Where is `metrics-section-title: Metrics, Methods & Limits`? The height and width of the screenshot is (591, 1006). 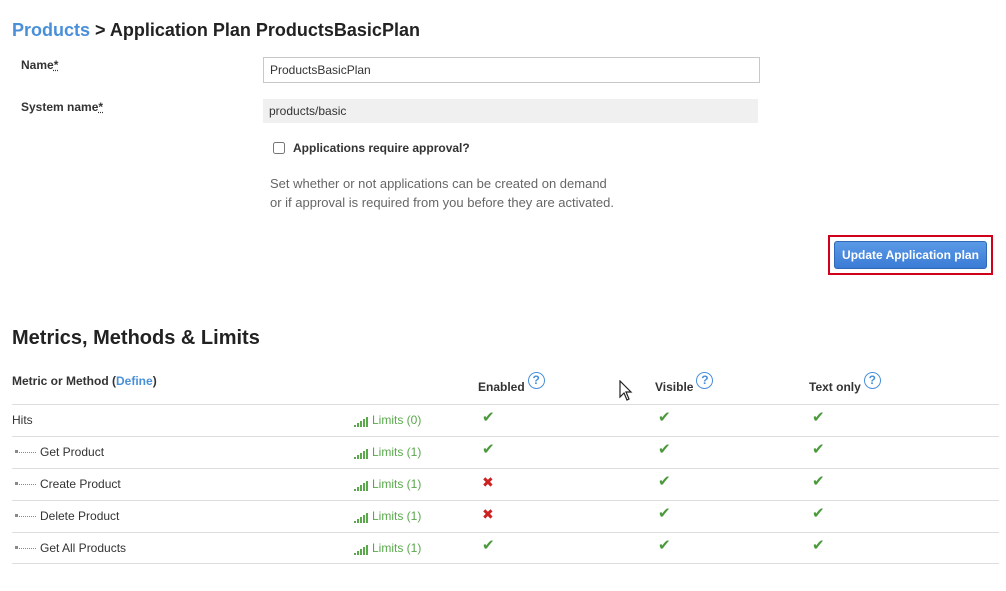
metrics-section-title: Metrics, Methods & Limits is located at coordinates (136, 338).